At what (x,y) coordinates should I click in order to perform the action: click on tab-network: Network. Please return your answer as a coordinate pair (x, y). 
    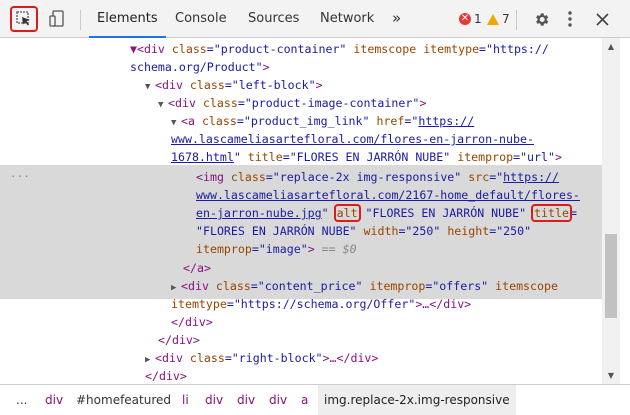
    Looking at the image, I should click on (347, 19).